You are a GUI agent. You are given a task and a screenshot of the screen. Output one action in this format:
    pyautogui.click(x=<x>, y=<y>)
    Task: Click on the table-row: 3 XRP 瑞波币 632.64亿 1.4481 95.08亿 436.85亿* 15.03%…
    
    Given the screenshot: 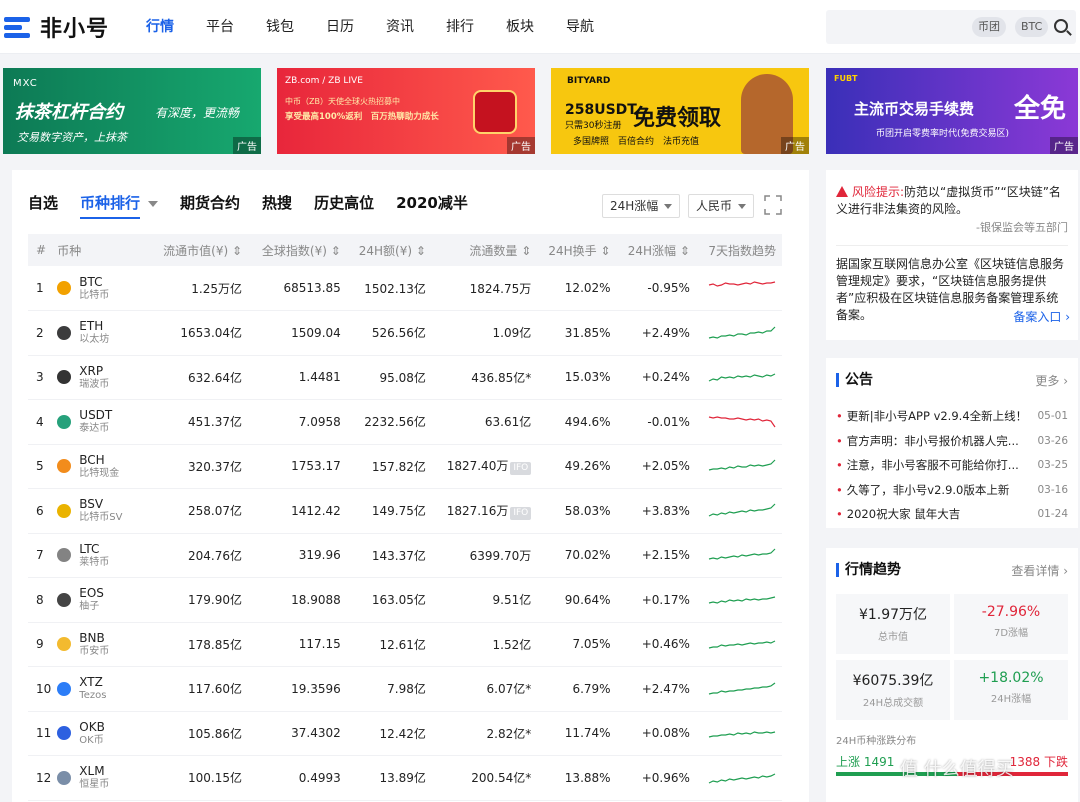 What is the action you would take?
    pyautogui.click(x=405, y=377)
    